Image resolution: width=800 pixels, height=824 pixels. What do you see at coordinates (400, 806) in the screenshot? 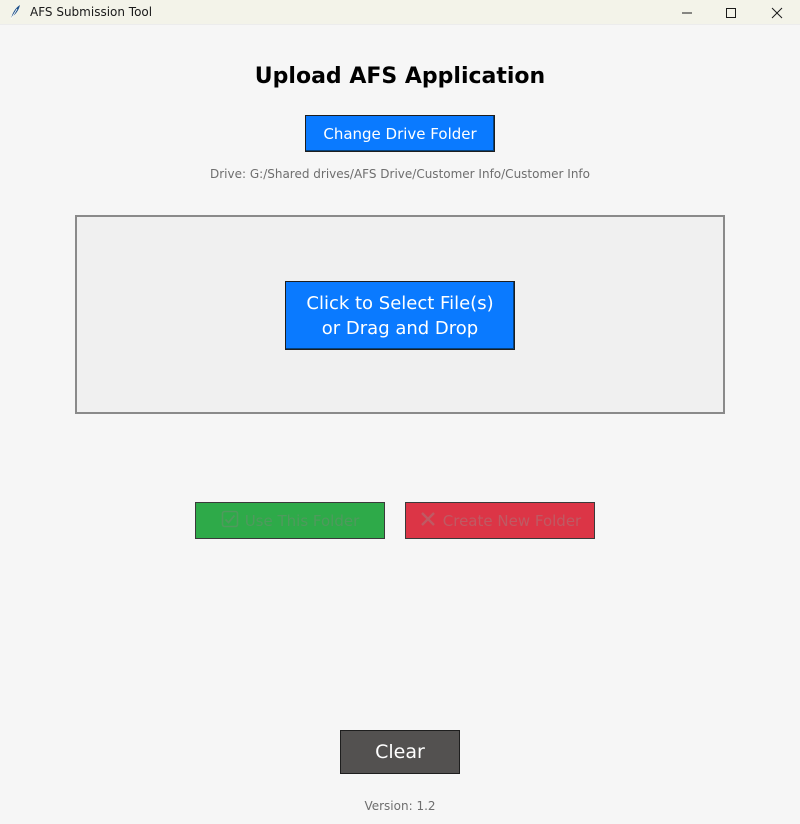
I see `version-label: Version: 1.2` at bounding box center [400, 806].